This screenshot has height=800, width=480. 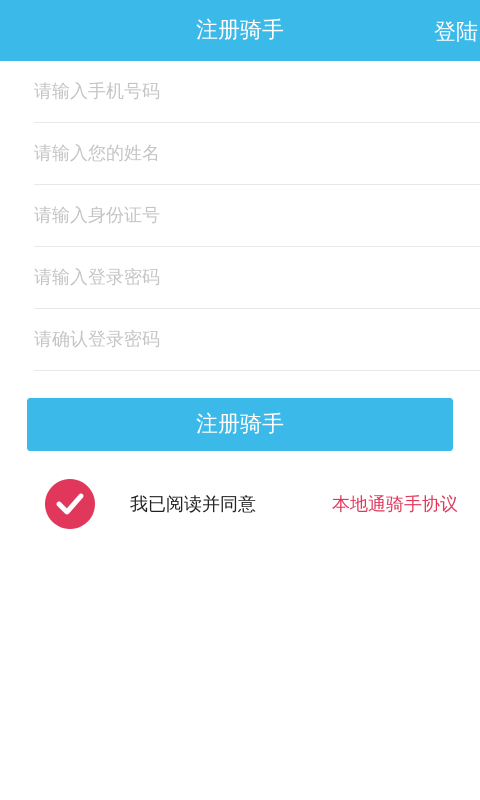 What do you see at coordinates (257, 278) in the screenshot?
I see `input-field: 请输入登录密码` at bounding box center [257, 278].